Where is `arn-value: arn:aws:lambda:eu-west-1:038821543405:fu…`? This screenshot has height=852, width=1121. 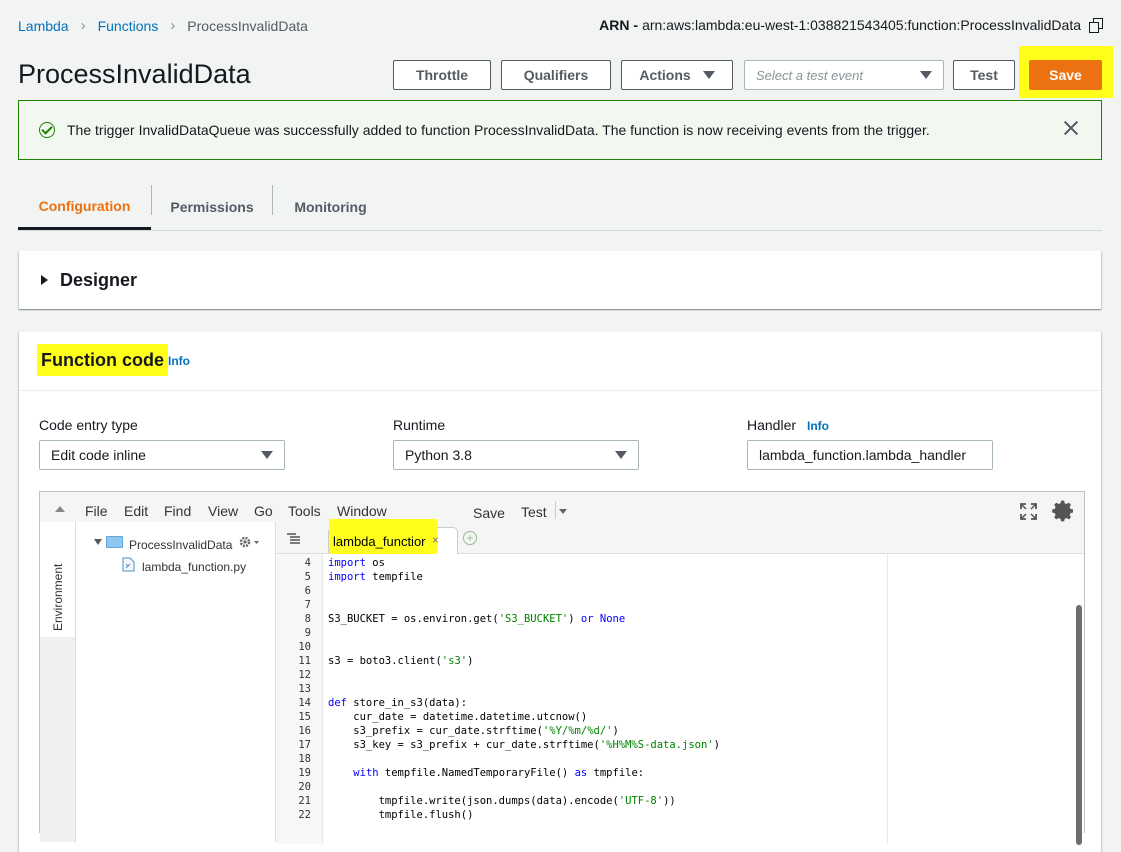 arn-value: arn:aws:lambda:eu-west-1:038821543405:fu… is located at coordinates (861, 25).